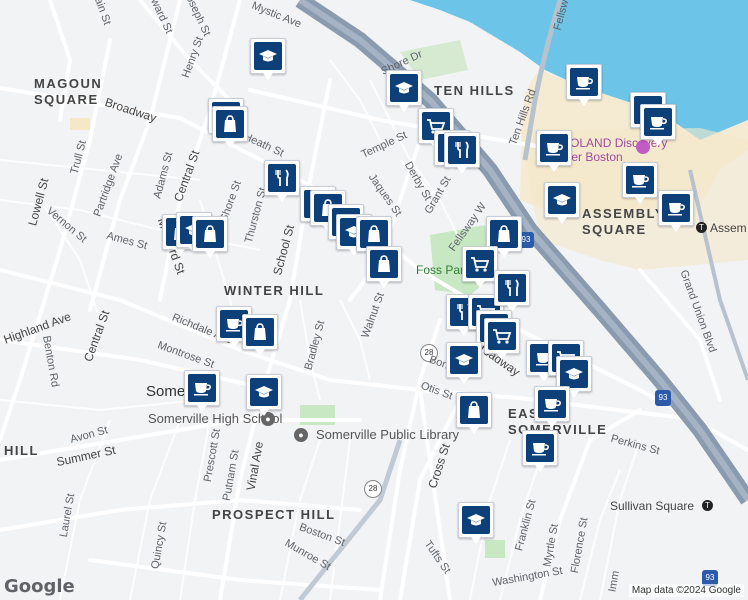  Describe the element at coordinates (373, 489) in the screenshot. I see `route-28-shield: 28` at that location.